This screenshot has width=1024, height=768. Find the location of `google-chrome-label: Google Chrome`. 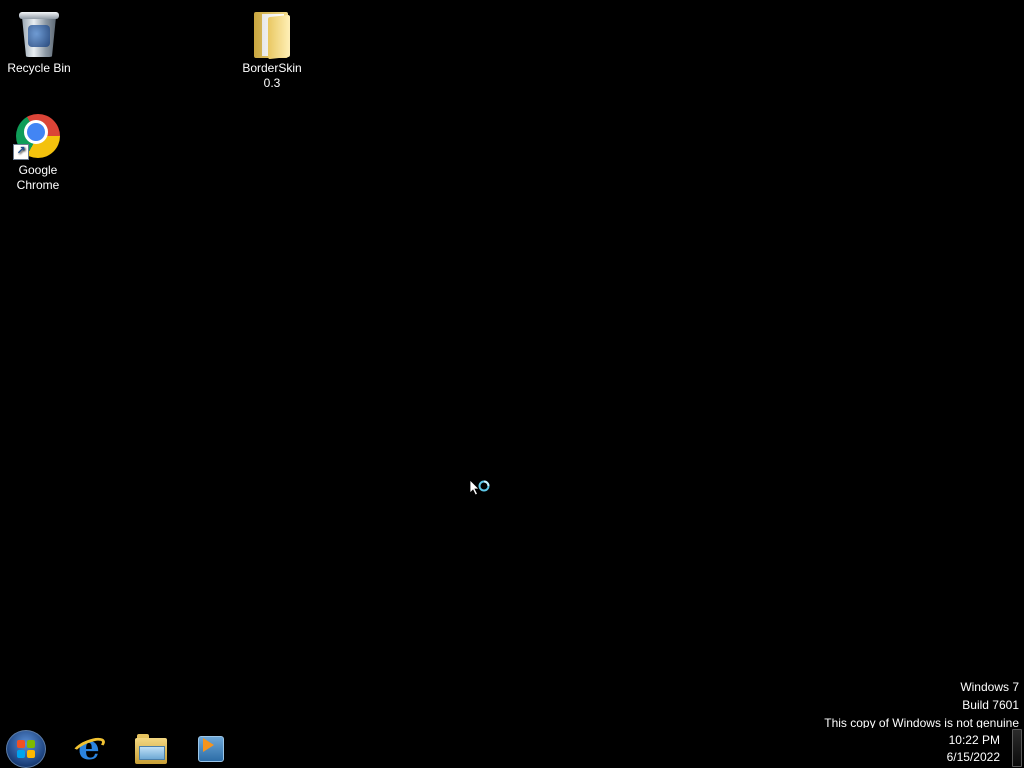

google-chrome-label: Google Chrome is located at coordinates (38, 177).